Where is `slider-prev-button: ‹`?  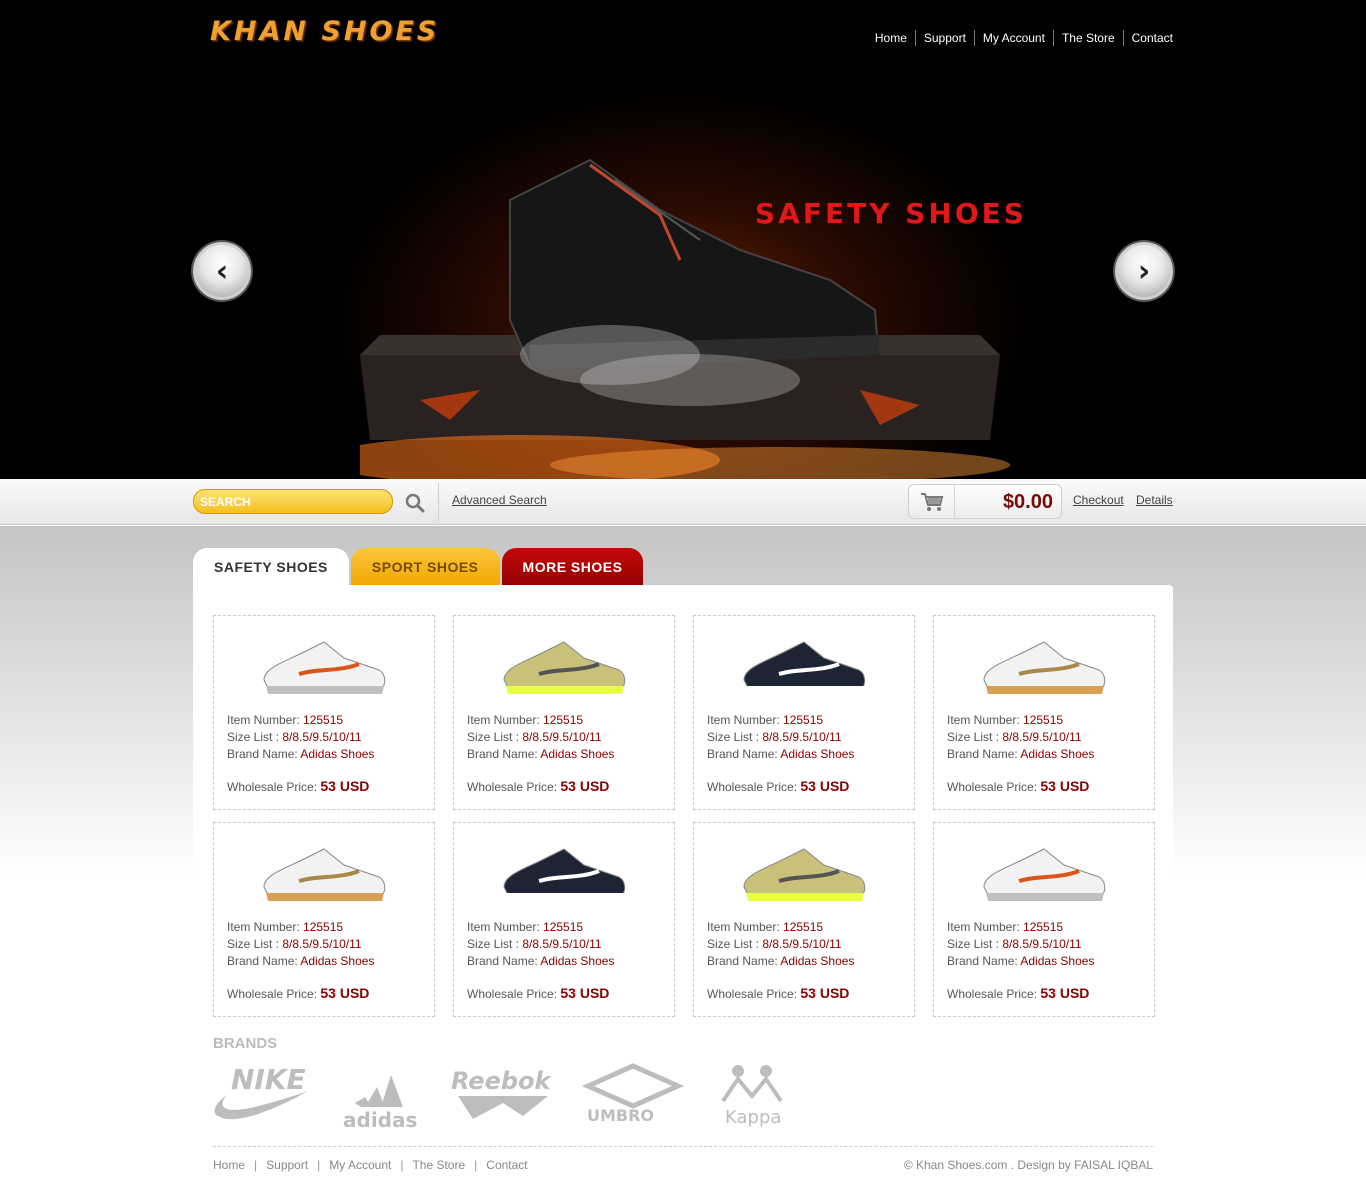
slider-prev-button: ‹ is located at coordinates (222, 271).